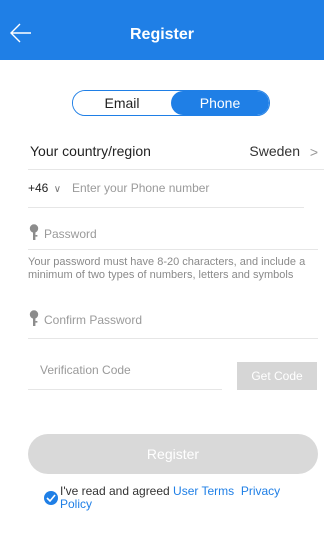 The height and width of the screenshot is (560, 324). Describe the element at coordinates (274, 151) in the screenshot. I see `country-region-value: Sweden` at that location.